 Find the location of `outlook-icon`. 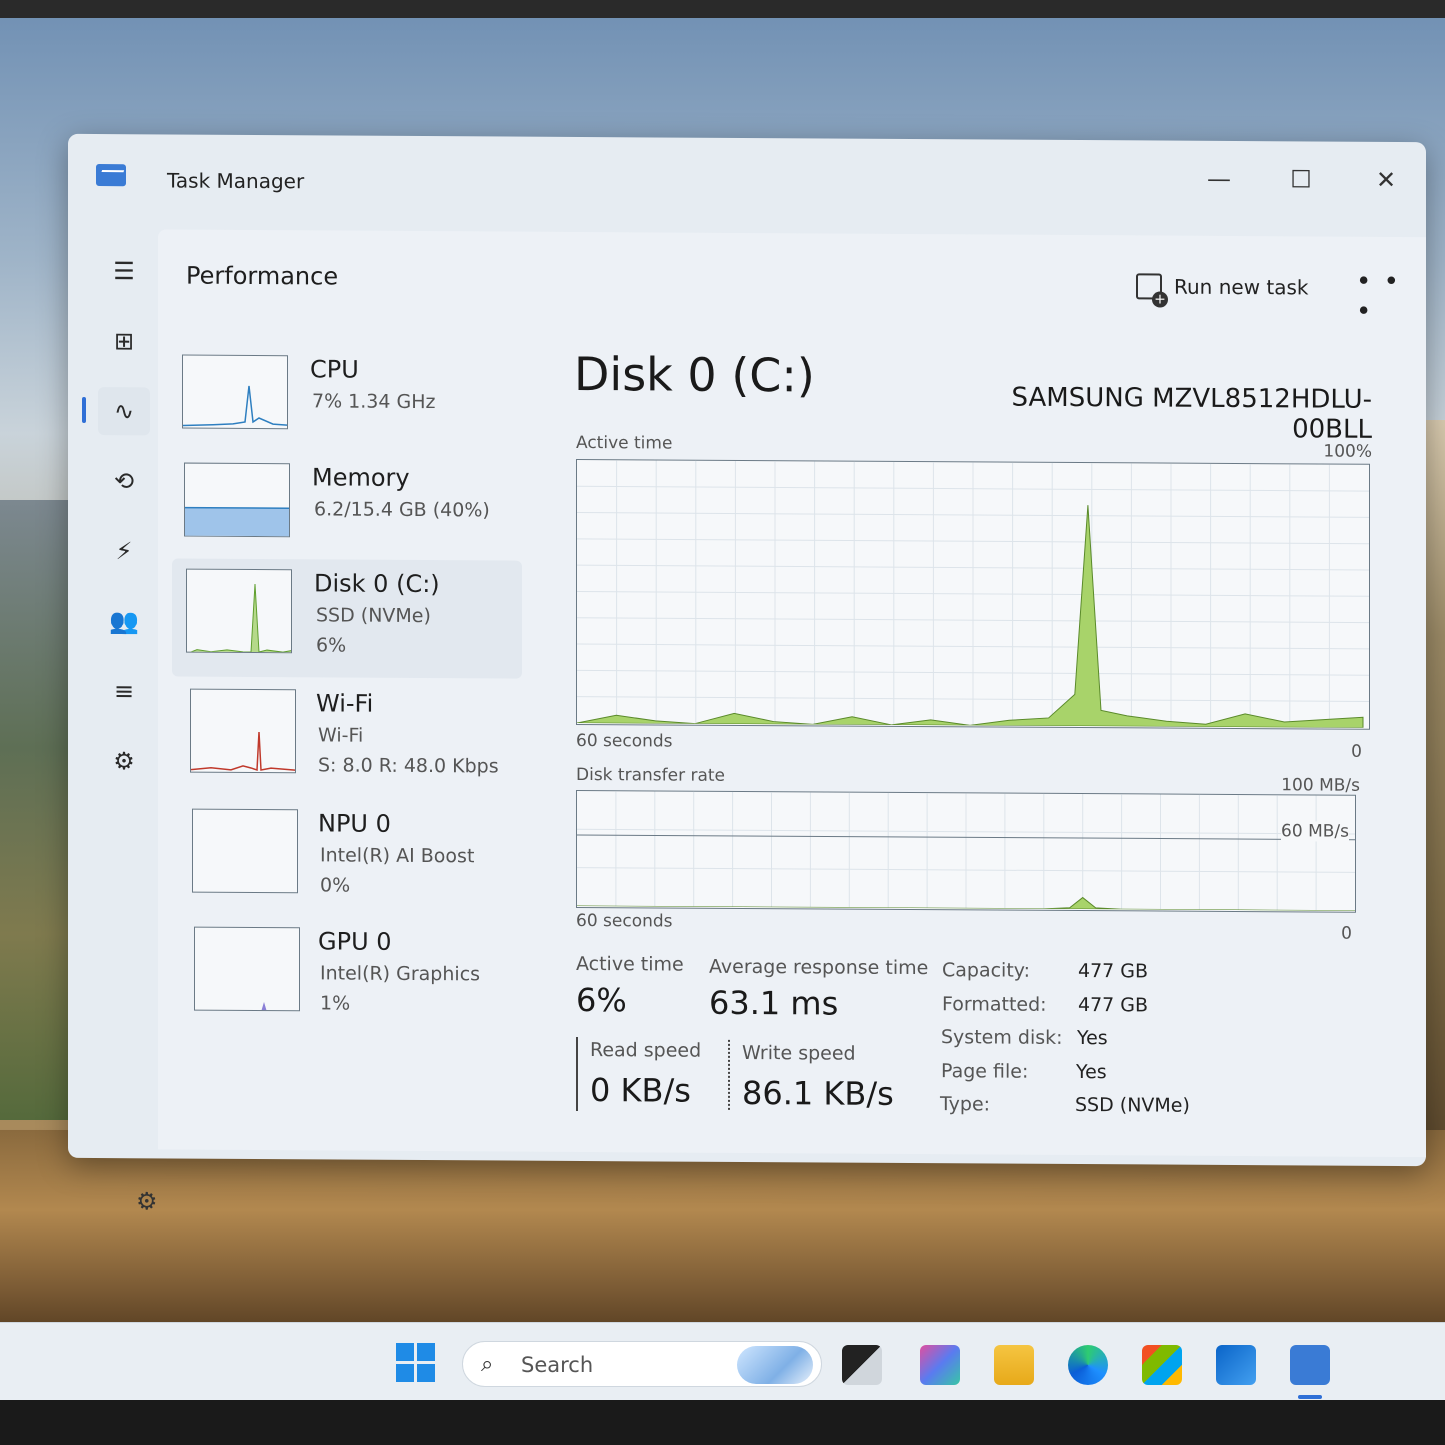

outlook-icon is located at coordinates (1236, 1365).